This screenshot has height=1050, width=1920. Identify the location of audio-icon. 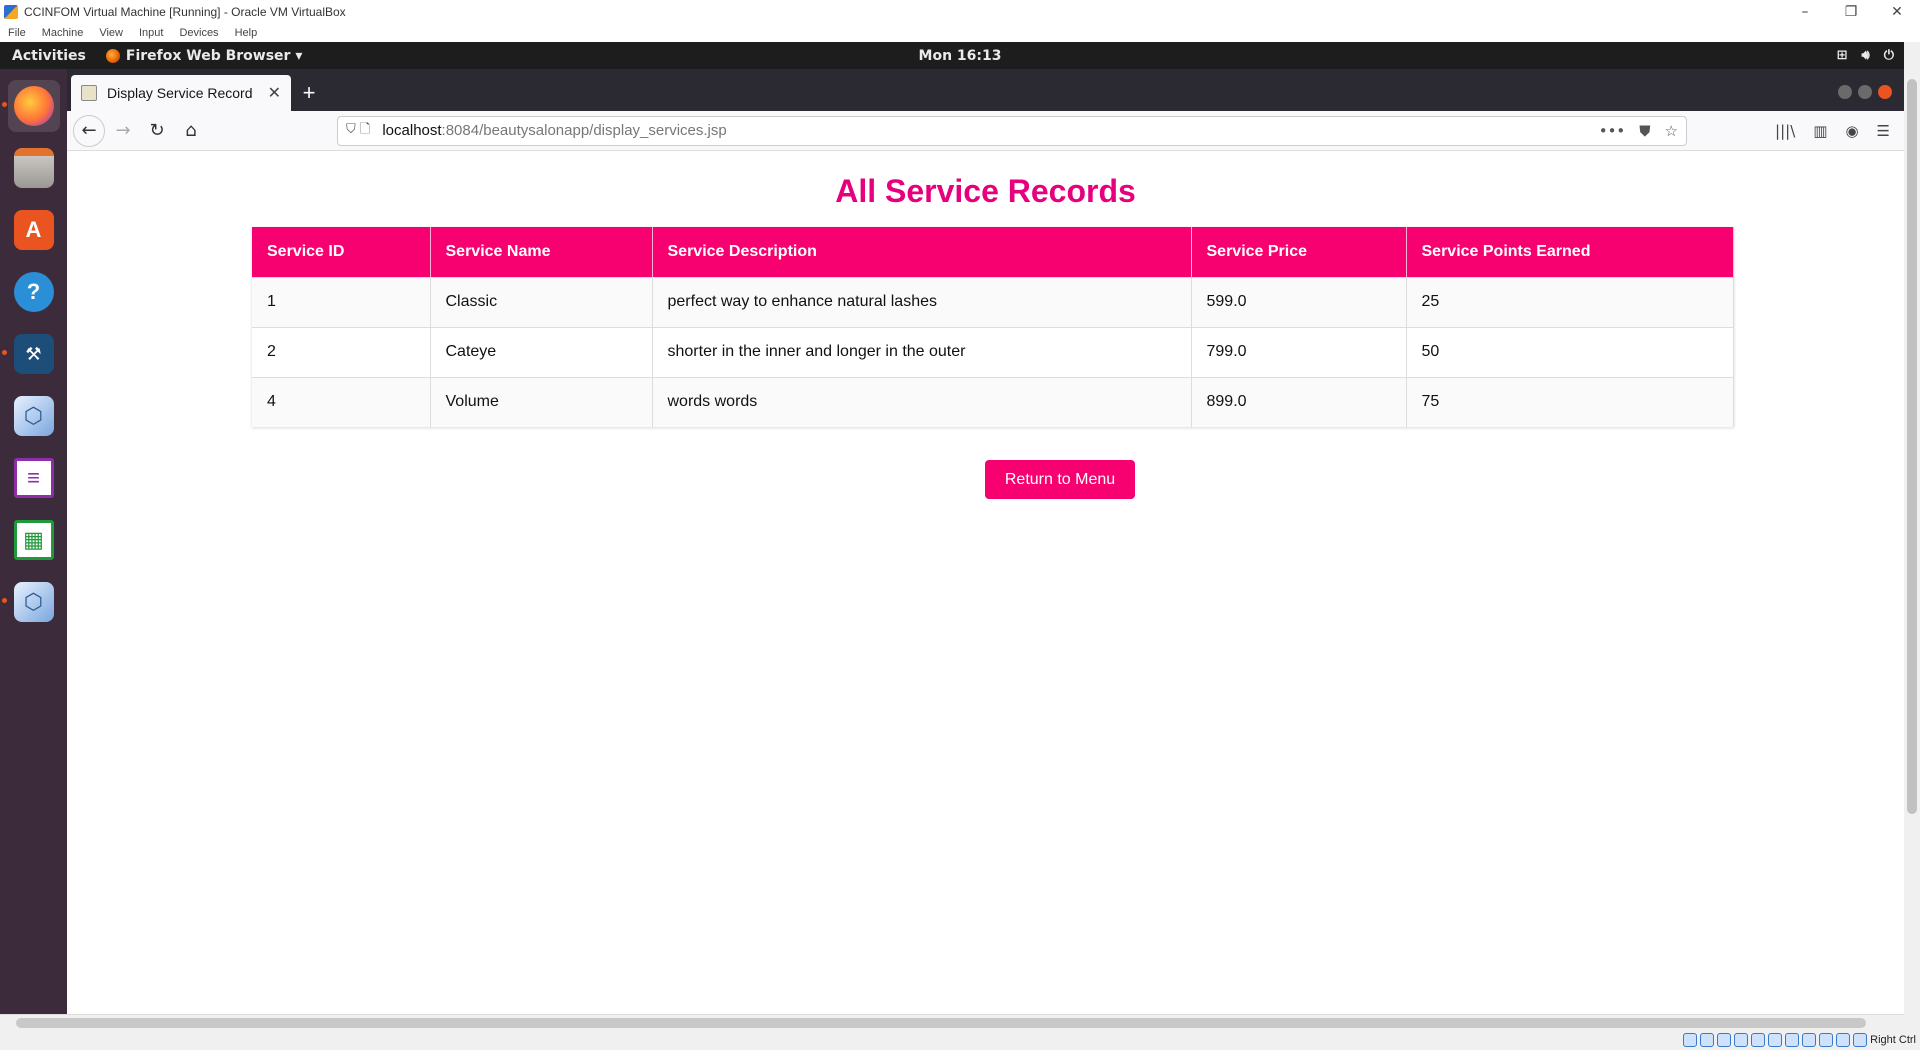
(1724, 1040).